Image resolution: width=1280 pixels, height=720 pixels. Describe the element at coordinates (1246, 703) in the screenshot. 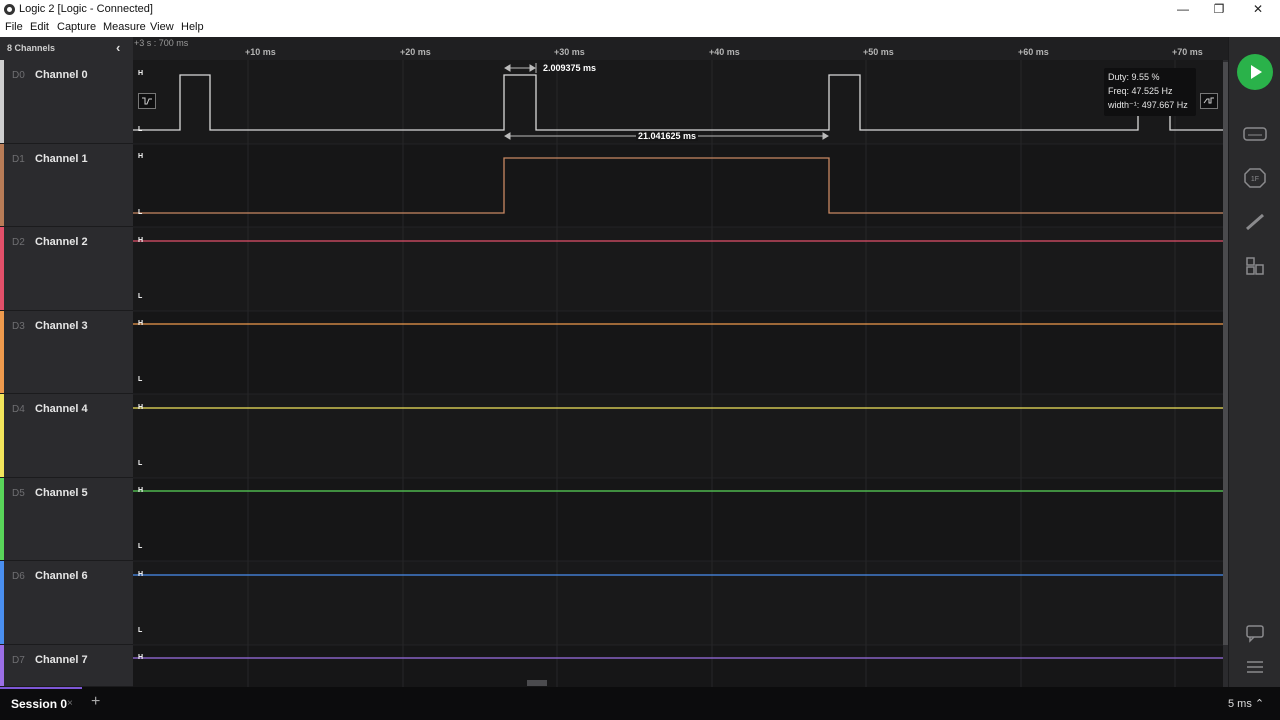

I see `zoom-level: 5 ms ⌃` at that location.